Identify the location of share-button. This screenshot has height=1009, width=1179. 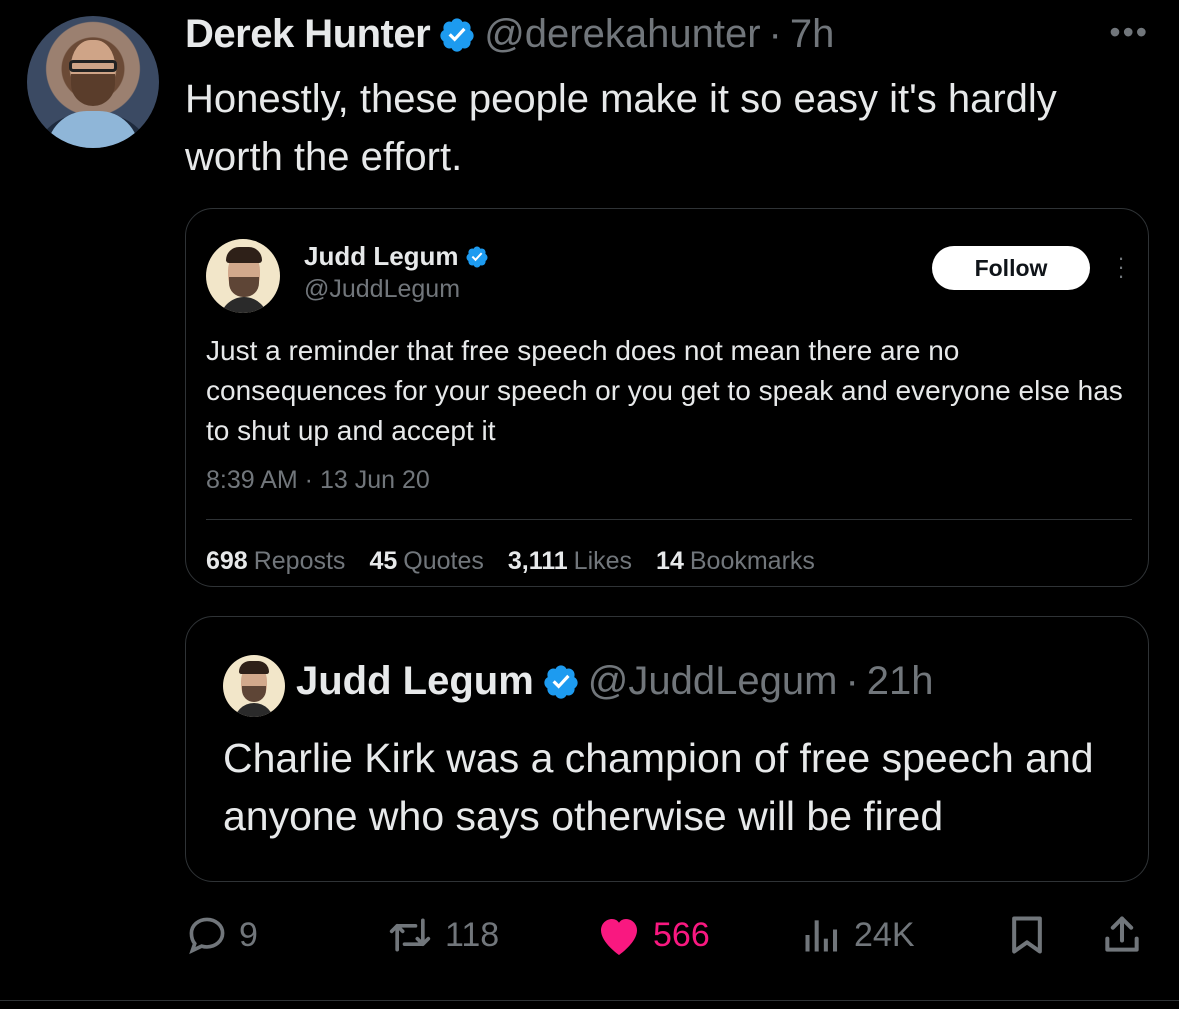
(1122, 935).